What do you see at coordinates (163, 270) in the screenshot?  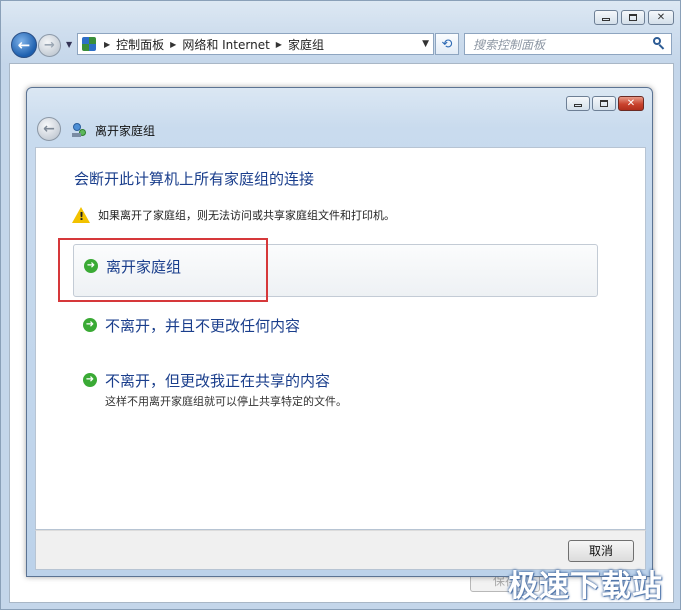 I see `annotation-highlight-box` at bounding box center [163, 270].